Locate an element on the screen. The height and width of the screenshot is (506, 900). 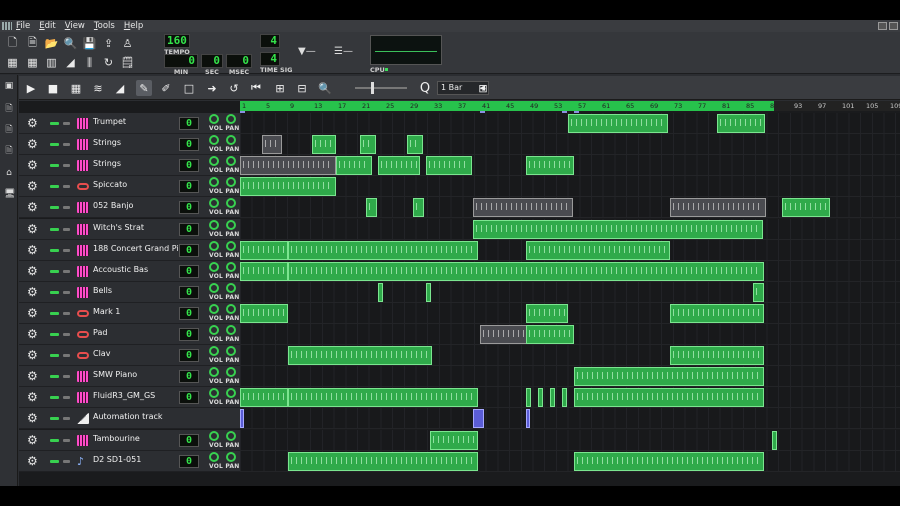
automation-editor-icon: ◢ is located at coordinates (70, 62).